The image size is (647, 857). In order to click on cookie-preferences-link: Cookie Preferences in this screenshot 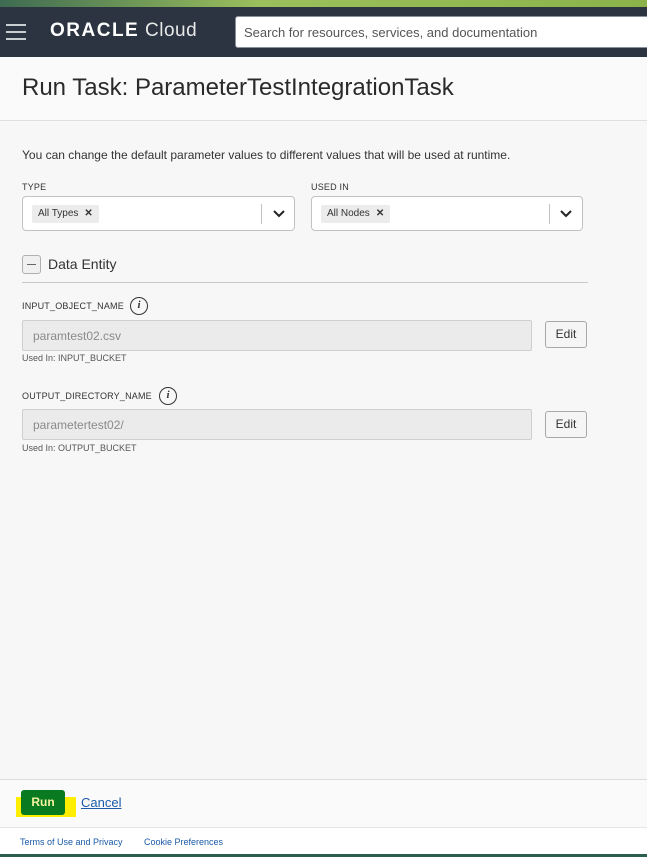, I will do `click(183, 842)`.